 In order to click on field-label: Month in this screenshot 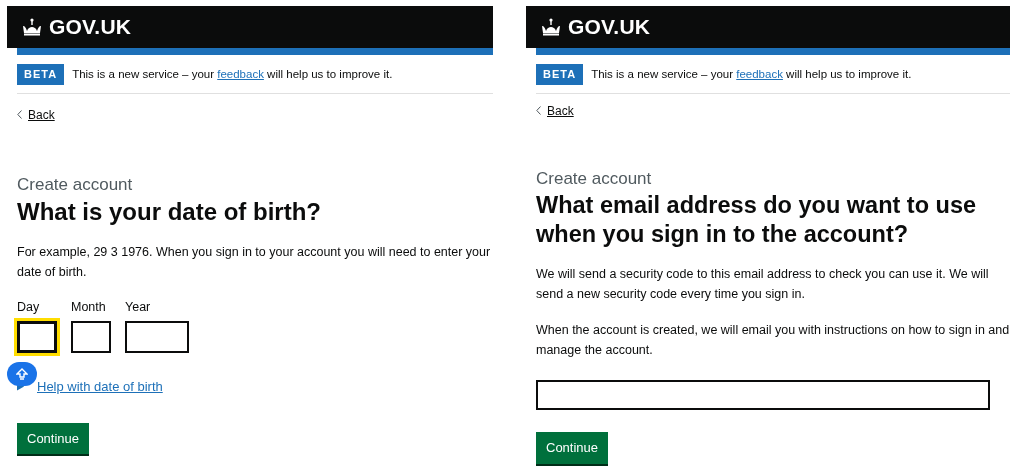, I will do `click(89, 308)`.